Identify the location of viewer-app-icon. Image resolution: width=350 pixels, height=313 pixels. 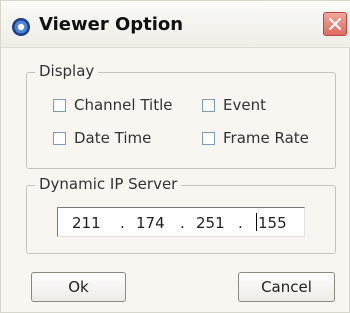
(21, 27).